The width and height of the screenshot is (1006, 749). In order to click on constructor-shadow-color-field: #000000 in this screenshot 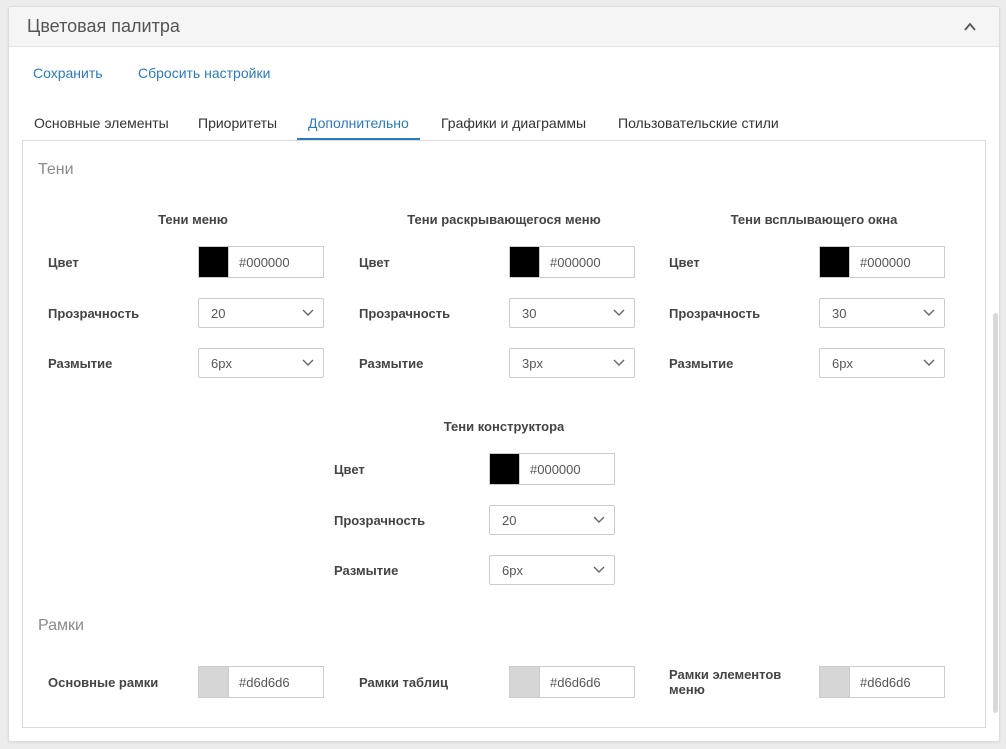, I will do `click(552, 469)`.